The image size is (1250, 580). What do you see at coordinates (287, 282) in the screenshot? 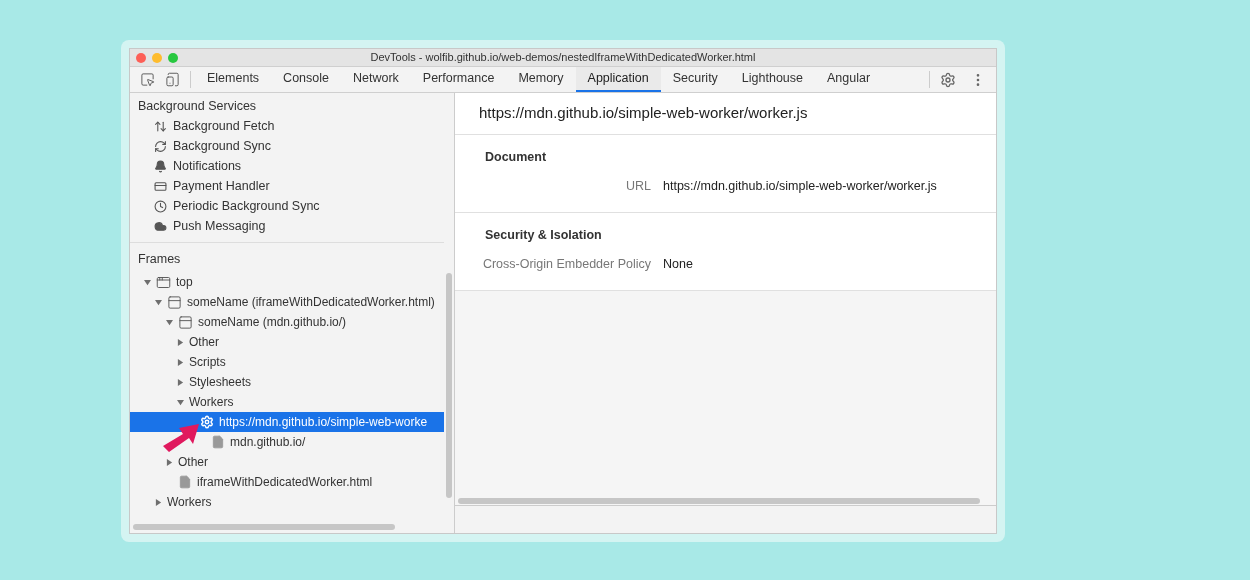
I see `tree-item: top` at bounding box center [287, 282].